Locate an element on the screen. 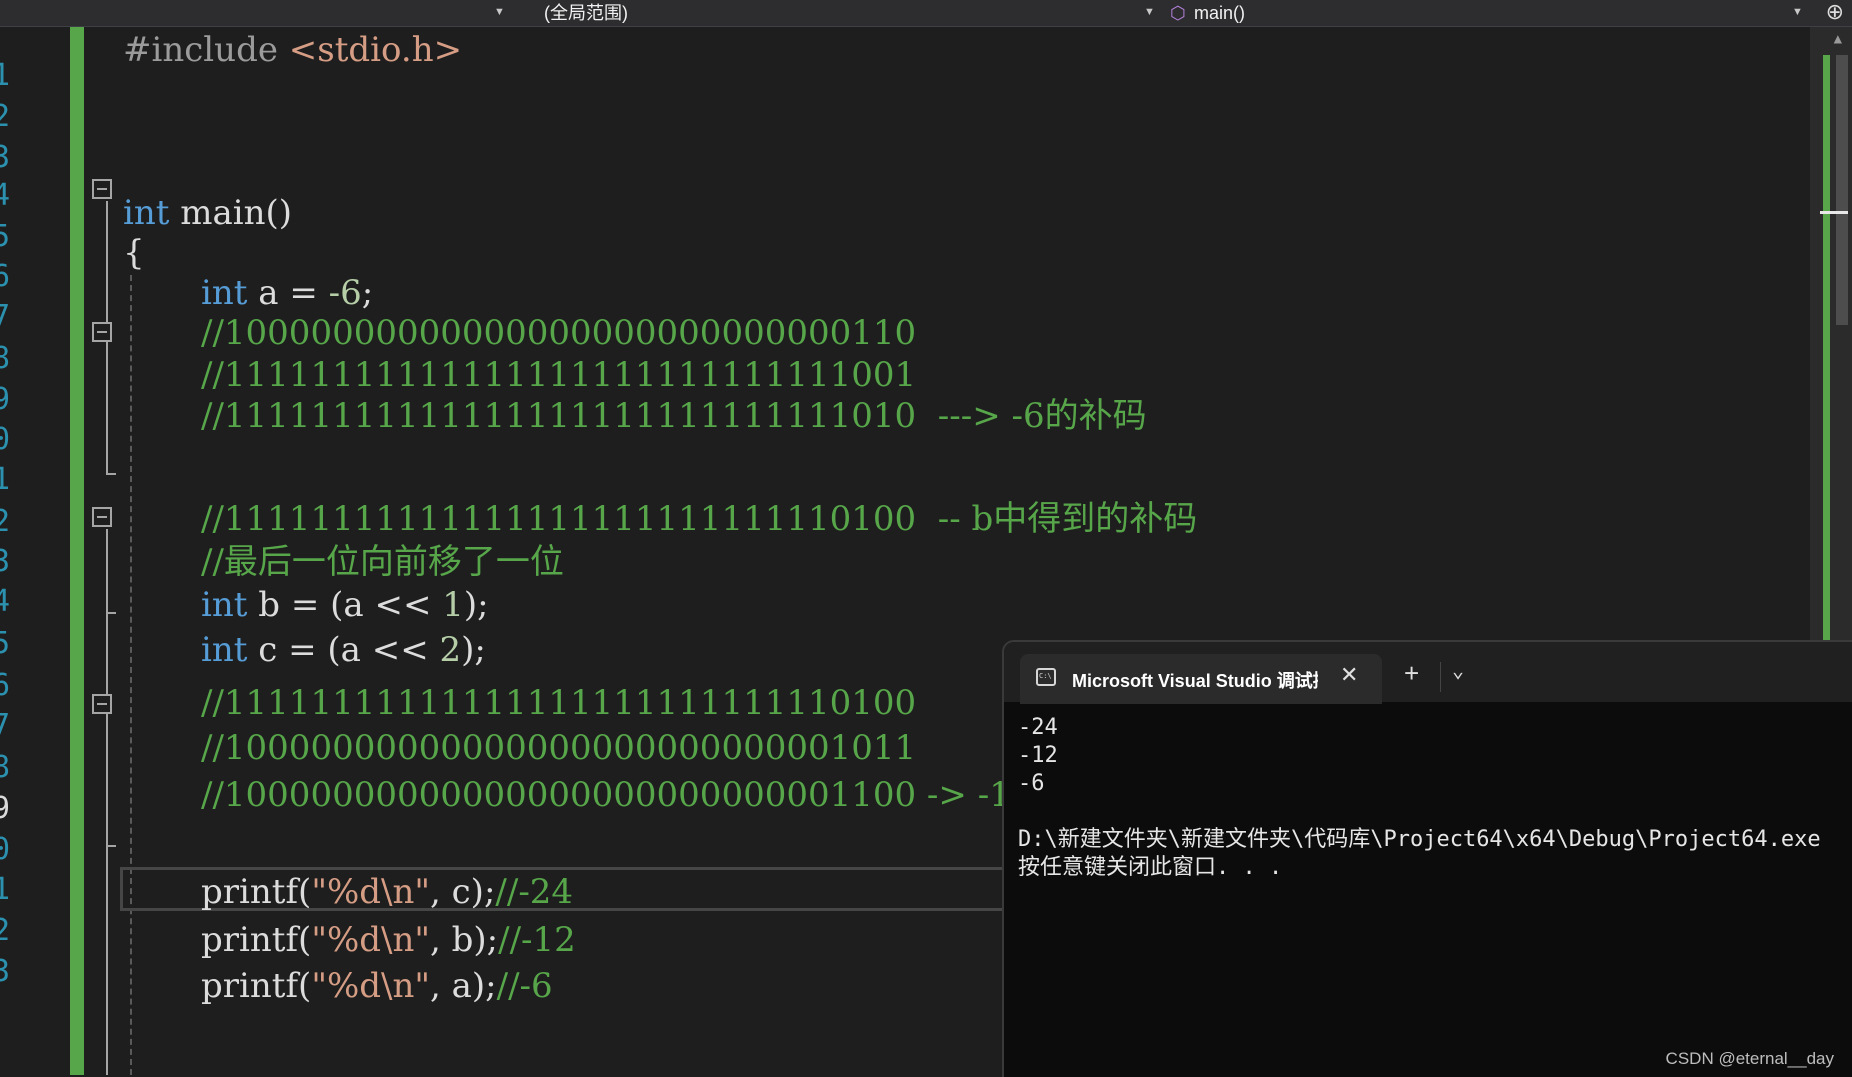  code-line-16: //10000000000000000000000000001011 is located at coordinates (559, 748).